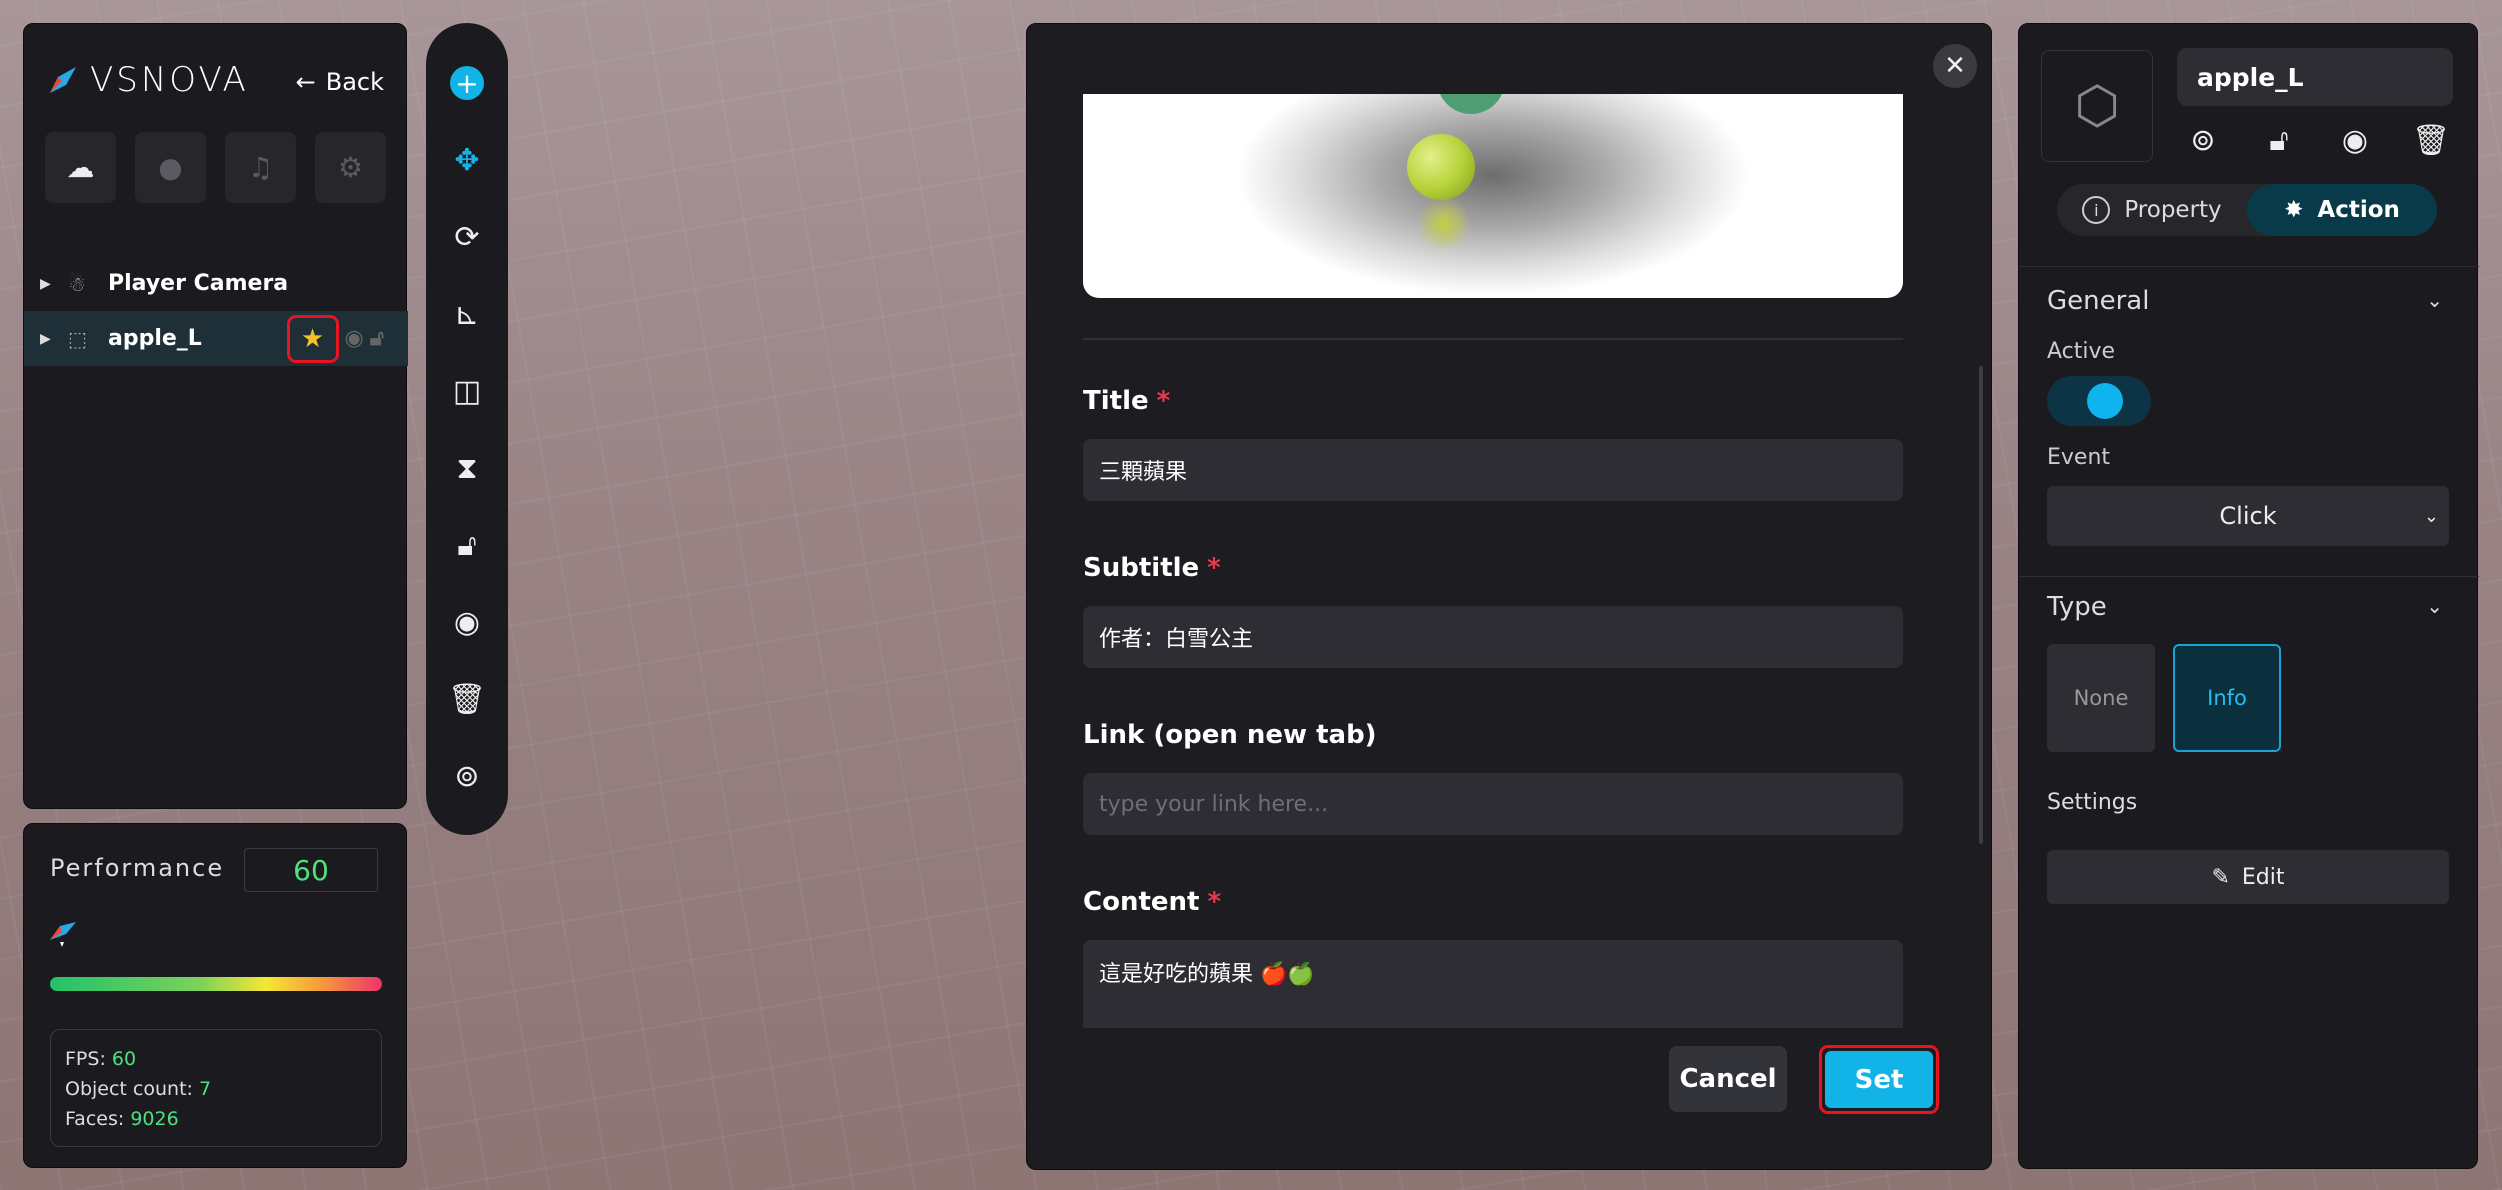 The width and height of the screenshot is (2502, 1190). What do you see at coordinates (198, 283) in the screenshot?
I see `tree-item-label: Player Camera` at bounding box center [198, 283].